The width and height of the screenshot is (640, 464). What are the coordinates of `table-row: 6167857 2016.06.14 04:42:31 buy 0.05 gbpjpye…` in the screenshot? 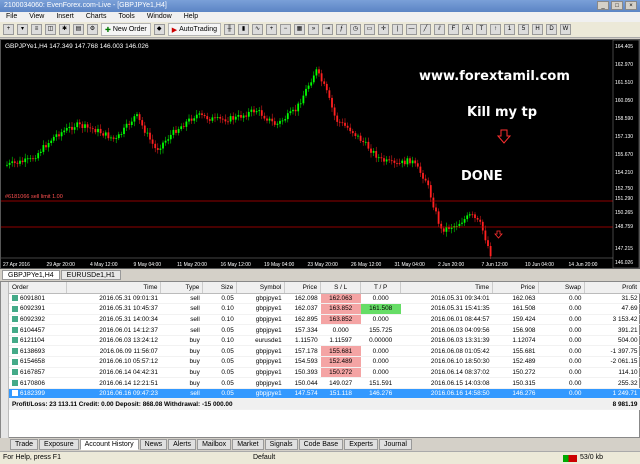 It's located at (324, 373).